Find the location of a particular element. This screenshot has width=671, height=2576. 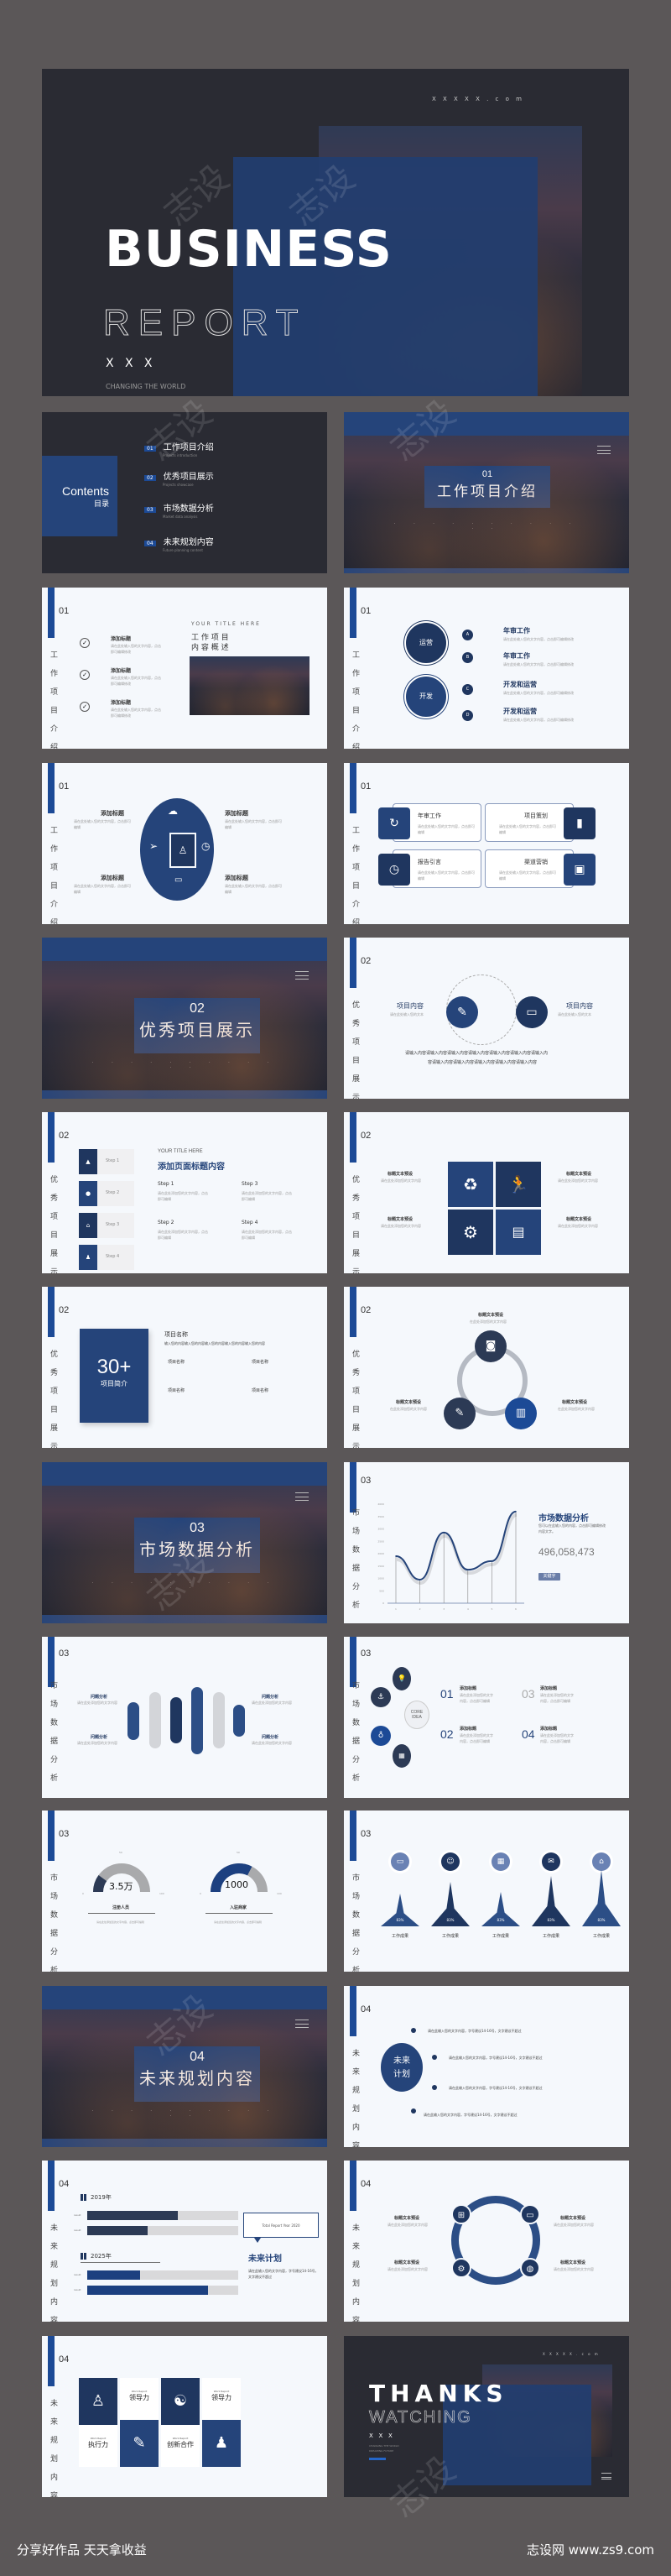

anchor-icon: ⚓ is located at coordinates (381, 1697).